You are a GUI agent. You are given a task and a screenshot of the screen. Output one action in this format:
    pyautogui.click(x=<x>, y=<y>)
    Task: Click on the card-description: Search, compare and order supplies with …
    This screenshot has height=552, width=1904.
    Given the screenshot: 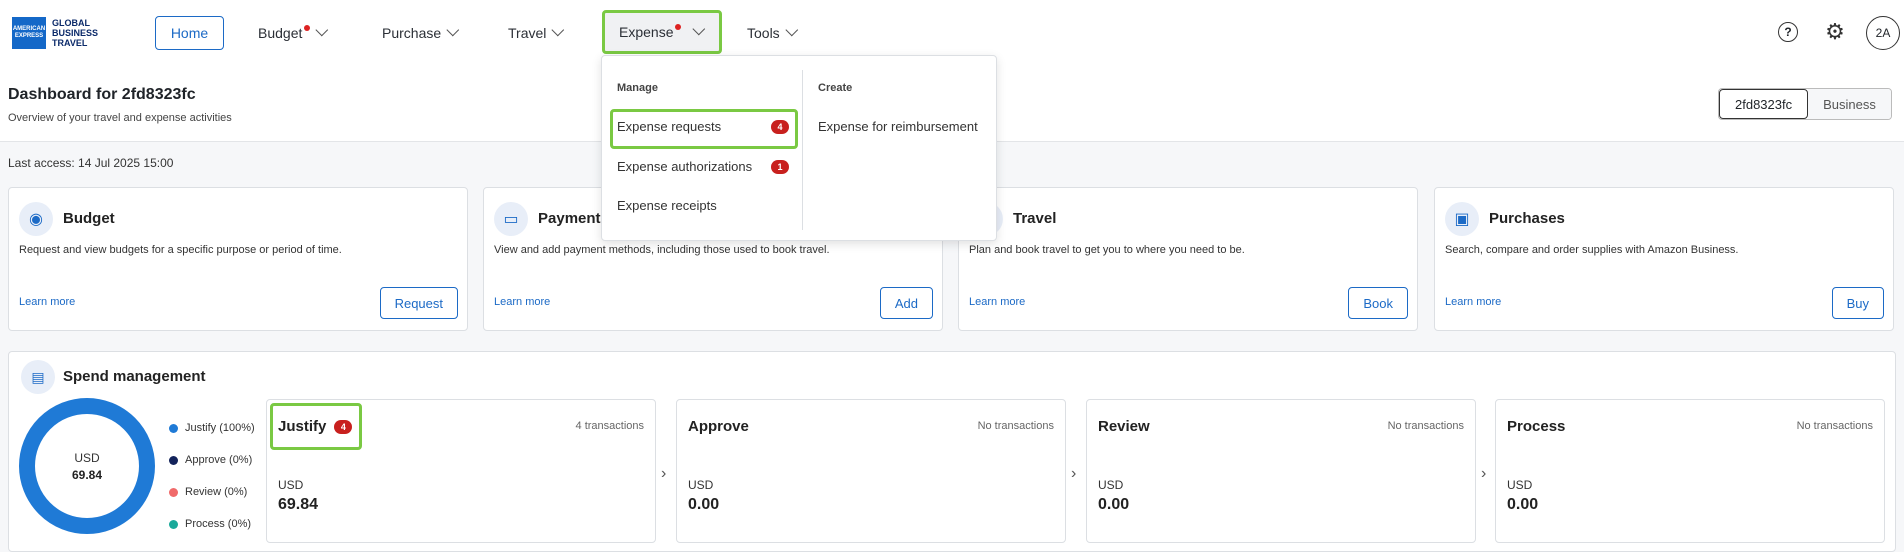 What is the action you would take?
    pyautogui.click(x=1592, y=250)
    